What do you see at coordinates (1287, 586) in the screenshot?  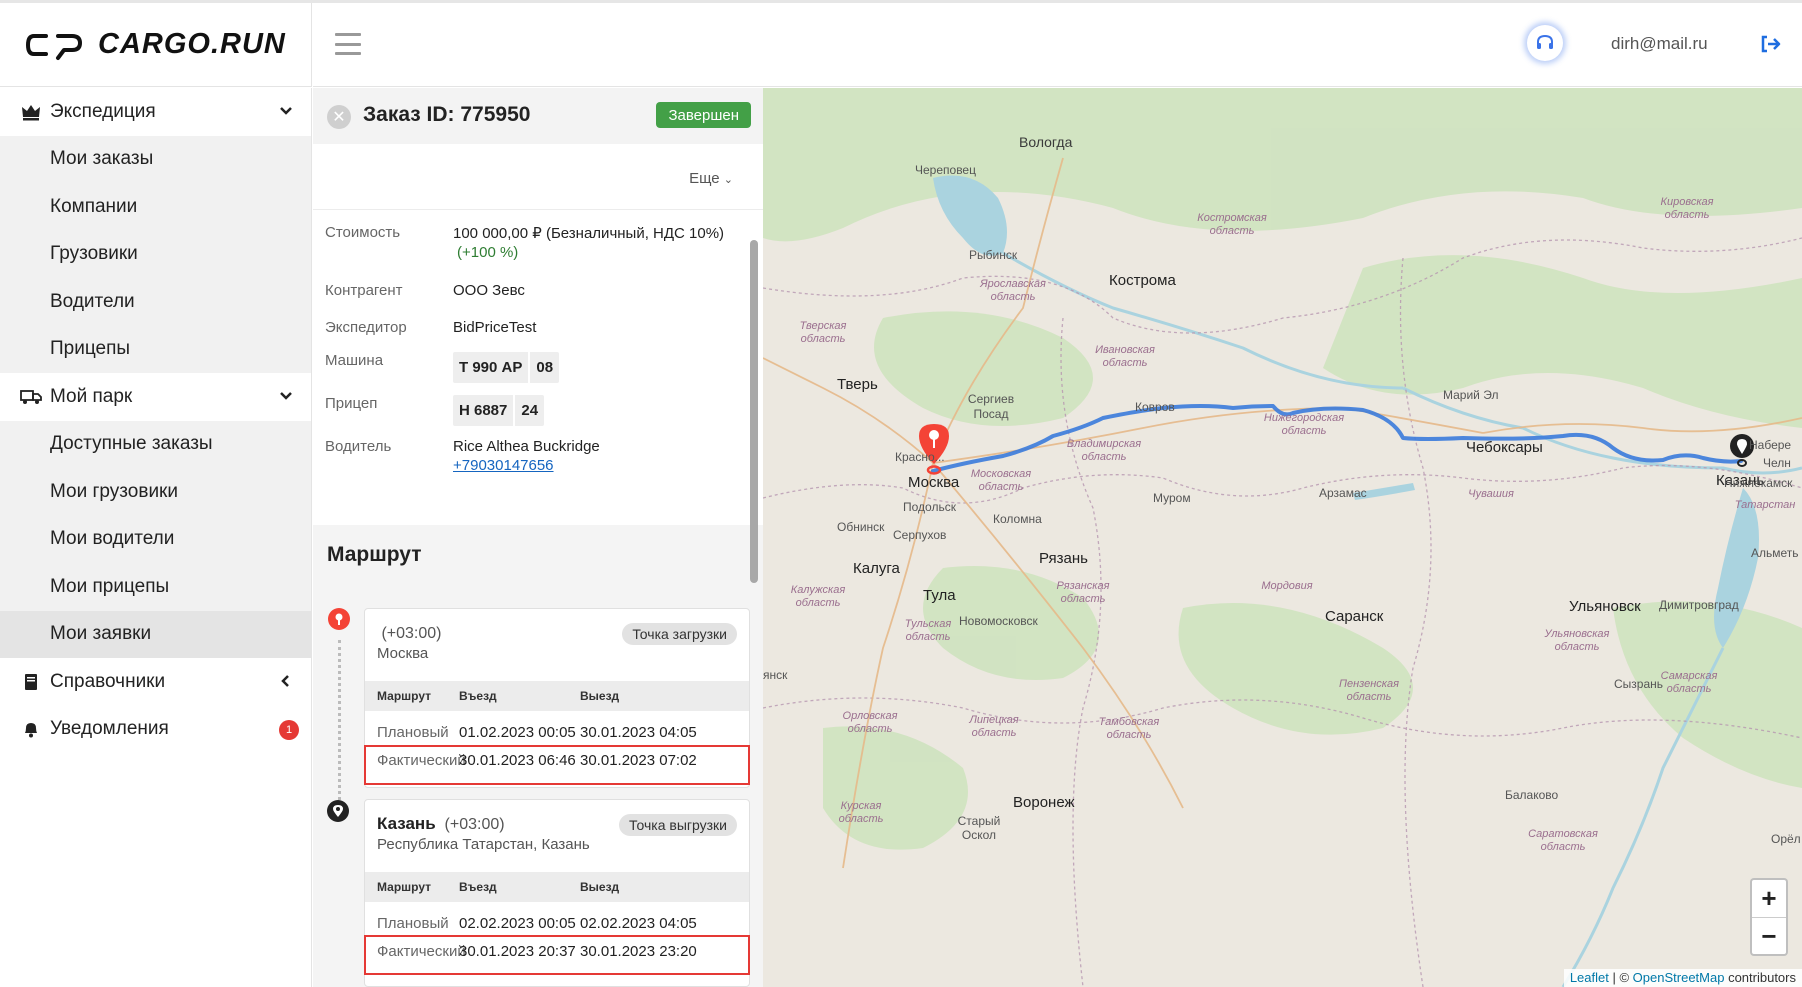 I see `region-label: Мордовия` at bounding box center [1287, 586].